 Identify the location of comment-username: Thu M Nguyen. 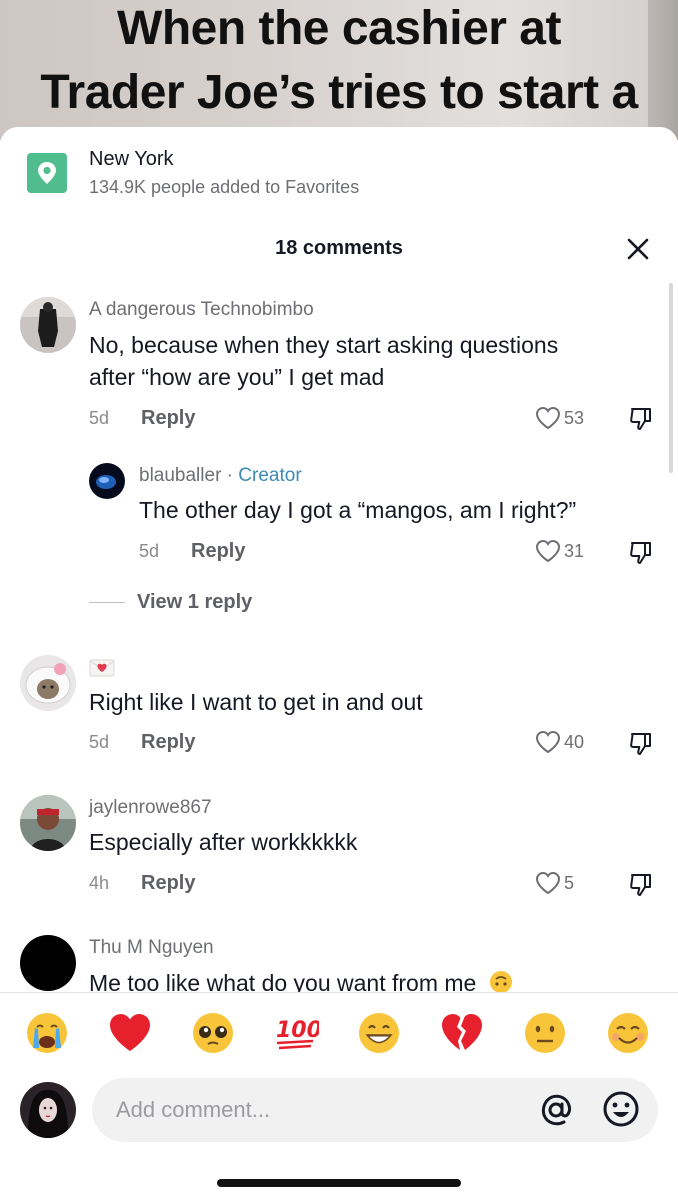
(151, 948).